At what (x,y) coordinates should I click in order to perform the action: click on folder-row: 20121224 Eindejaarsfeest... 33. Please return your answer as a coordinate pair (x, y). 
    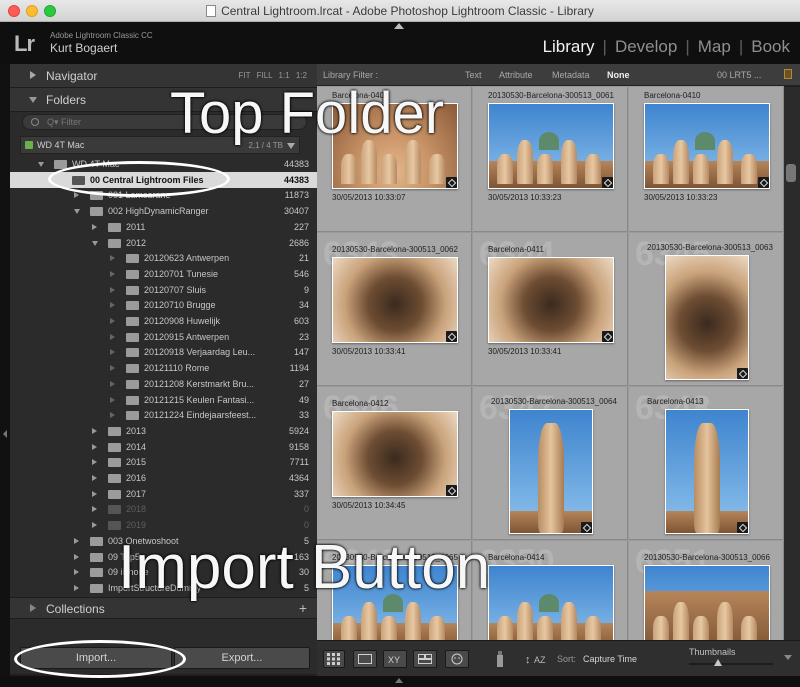
    Looking at the image, I should click on (163, 415).